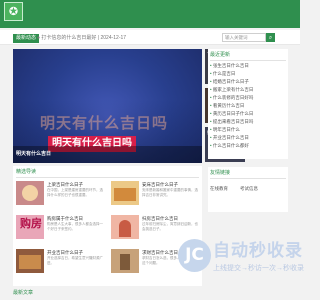  I want to click on article-title: 上梁吉日什么日子, so click(65, 184).